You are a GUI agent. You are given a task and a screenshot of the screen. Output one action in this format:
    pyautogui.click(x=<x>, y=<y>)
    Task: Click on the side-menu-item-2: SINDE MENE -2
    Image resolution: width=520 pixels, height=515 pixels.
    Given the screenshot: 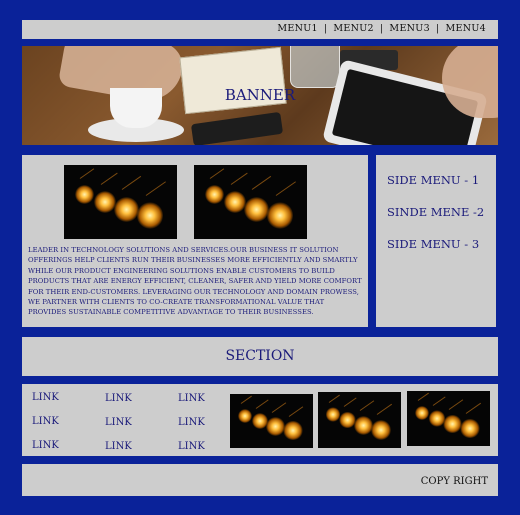 What is the action you would take?
    pyautogui.click(x=435, y=212)
    